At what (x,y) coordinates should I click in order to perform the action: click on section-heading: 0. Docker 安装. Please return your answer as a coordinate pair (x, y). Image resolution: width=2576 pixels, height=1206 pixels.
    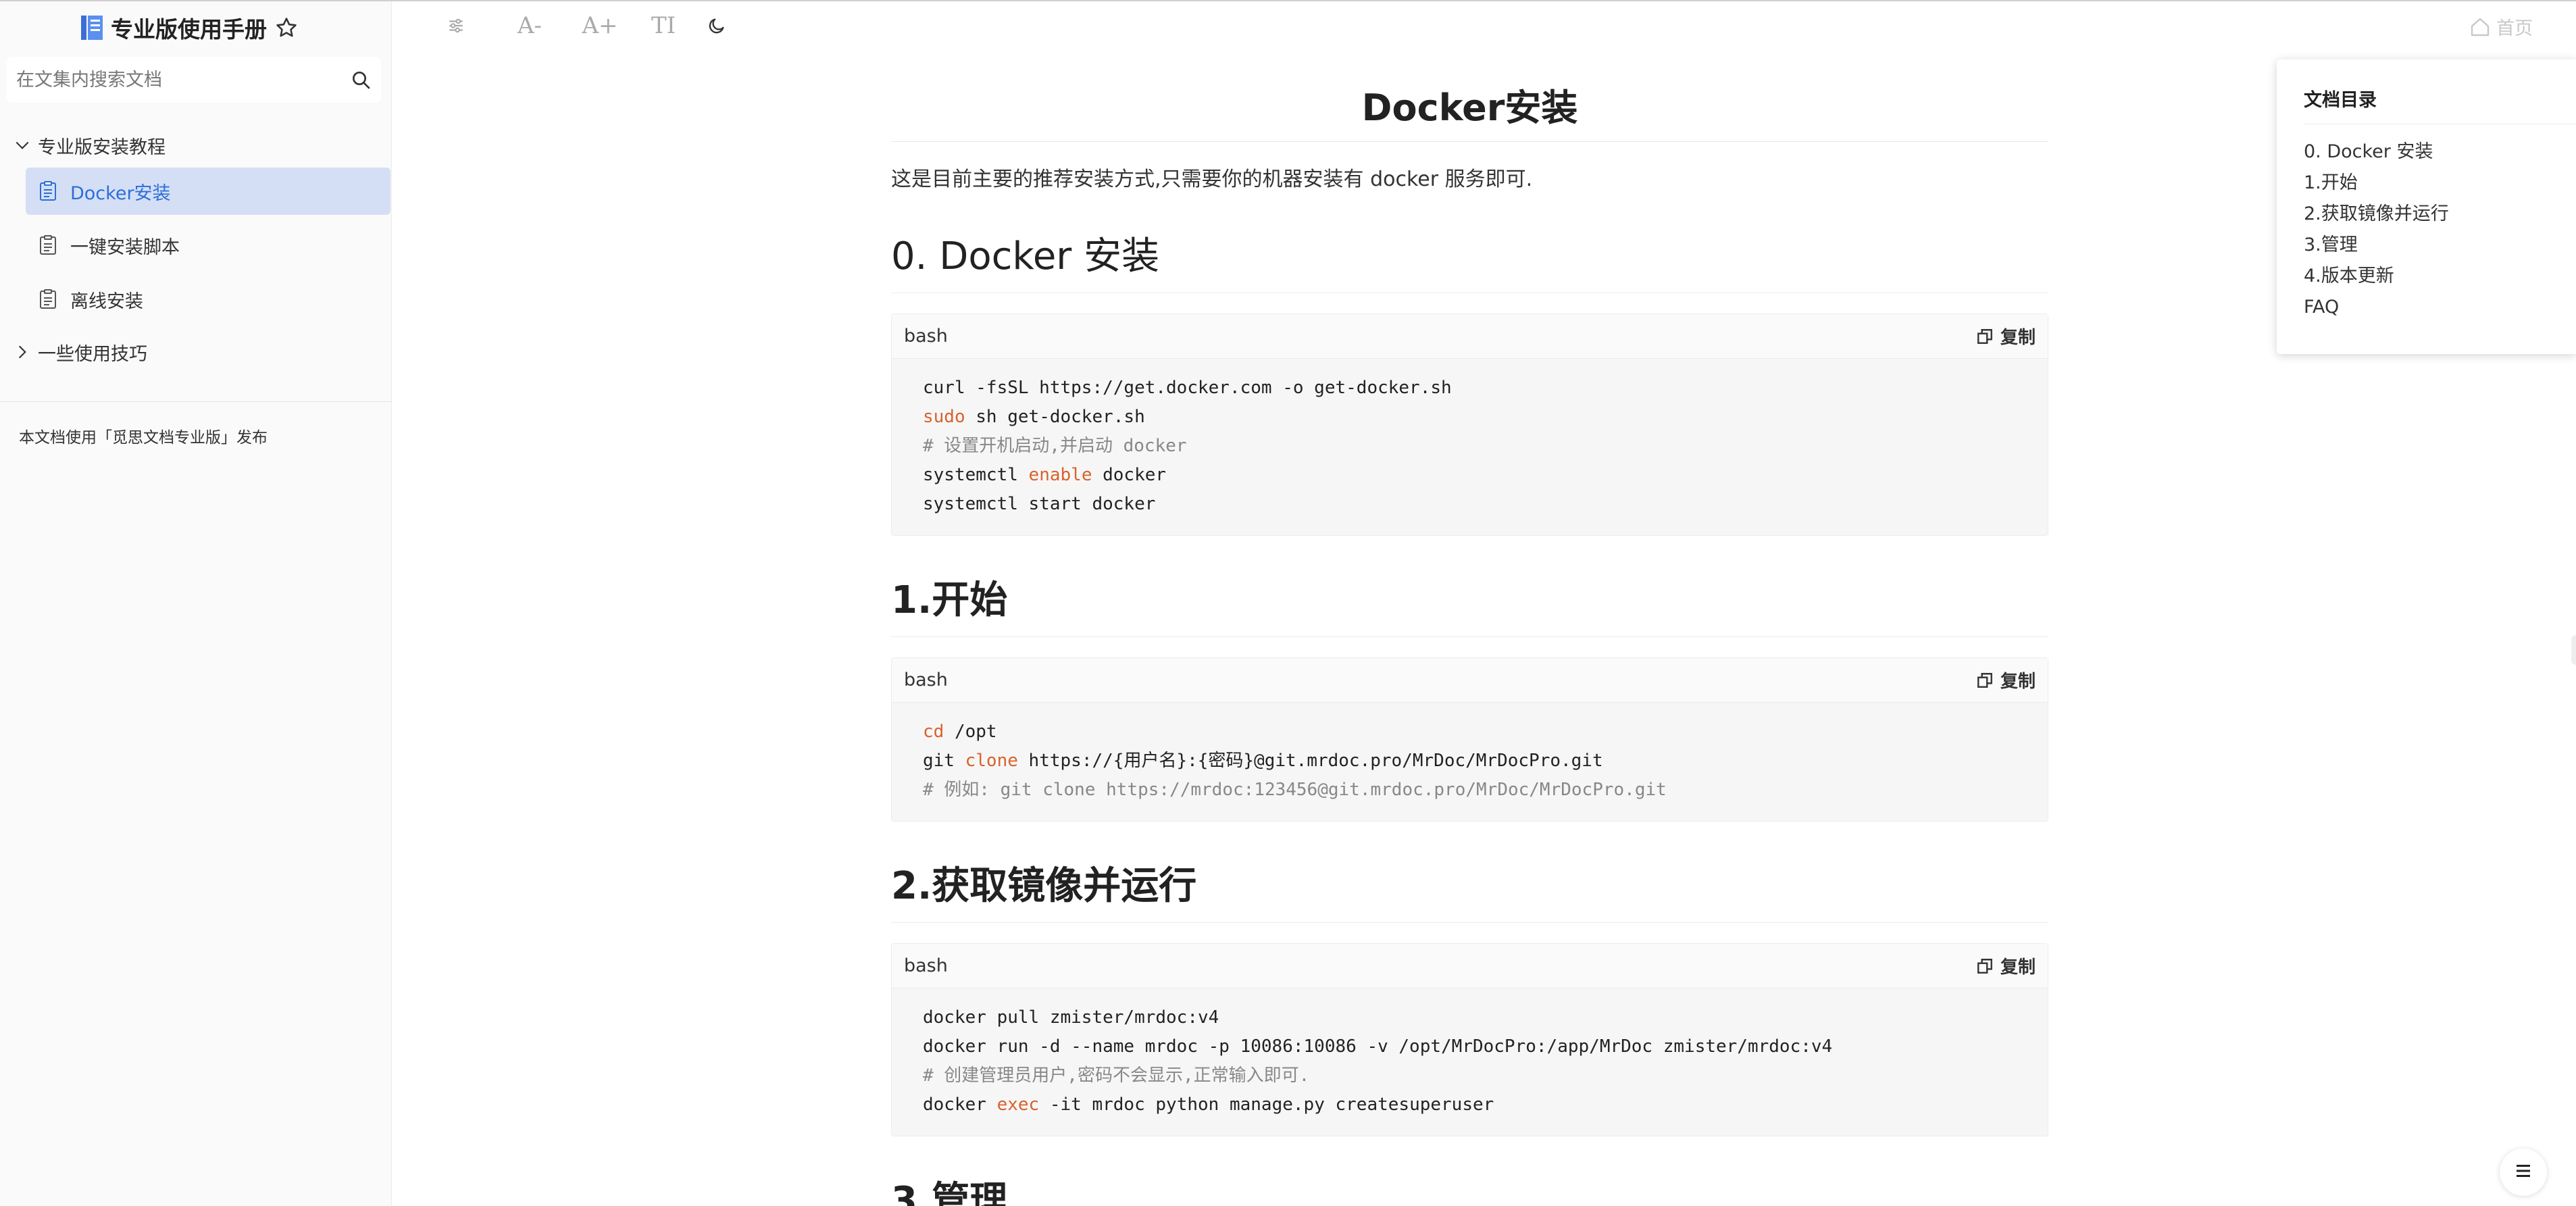
    Looking at the image, I should click on (1469, 260).